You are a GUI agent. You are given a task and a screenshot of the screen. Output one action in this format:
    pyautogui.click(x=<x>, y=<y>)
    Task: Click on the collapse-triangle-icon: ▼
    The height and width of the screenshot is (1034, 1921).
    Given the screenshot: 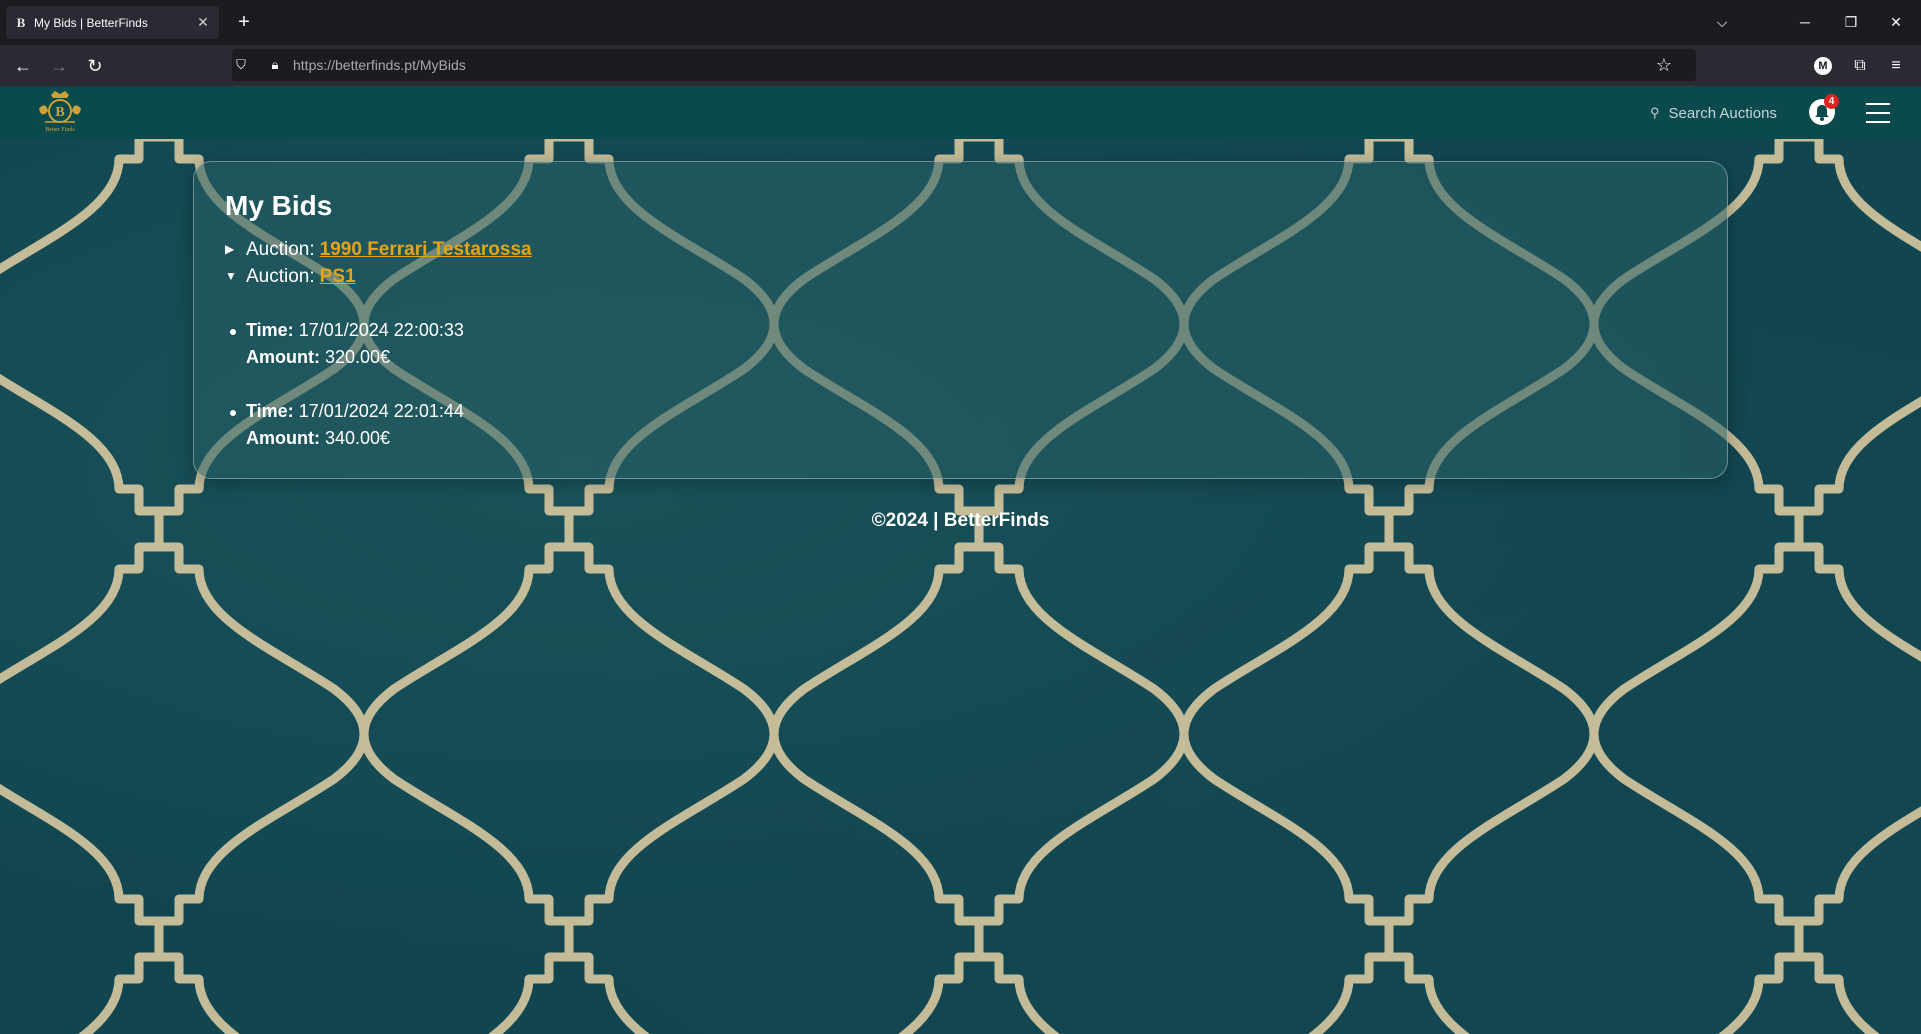 What is the action you would take?
    pyautogui.click(x=235, y=276)
    